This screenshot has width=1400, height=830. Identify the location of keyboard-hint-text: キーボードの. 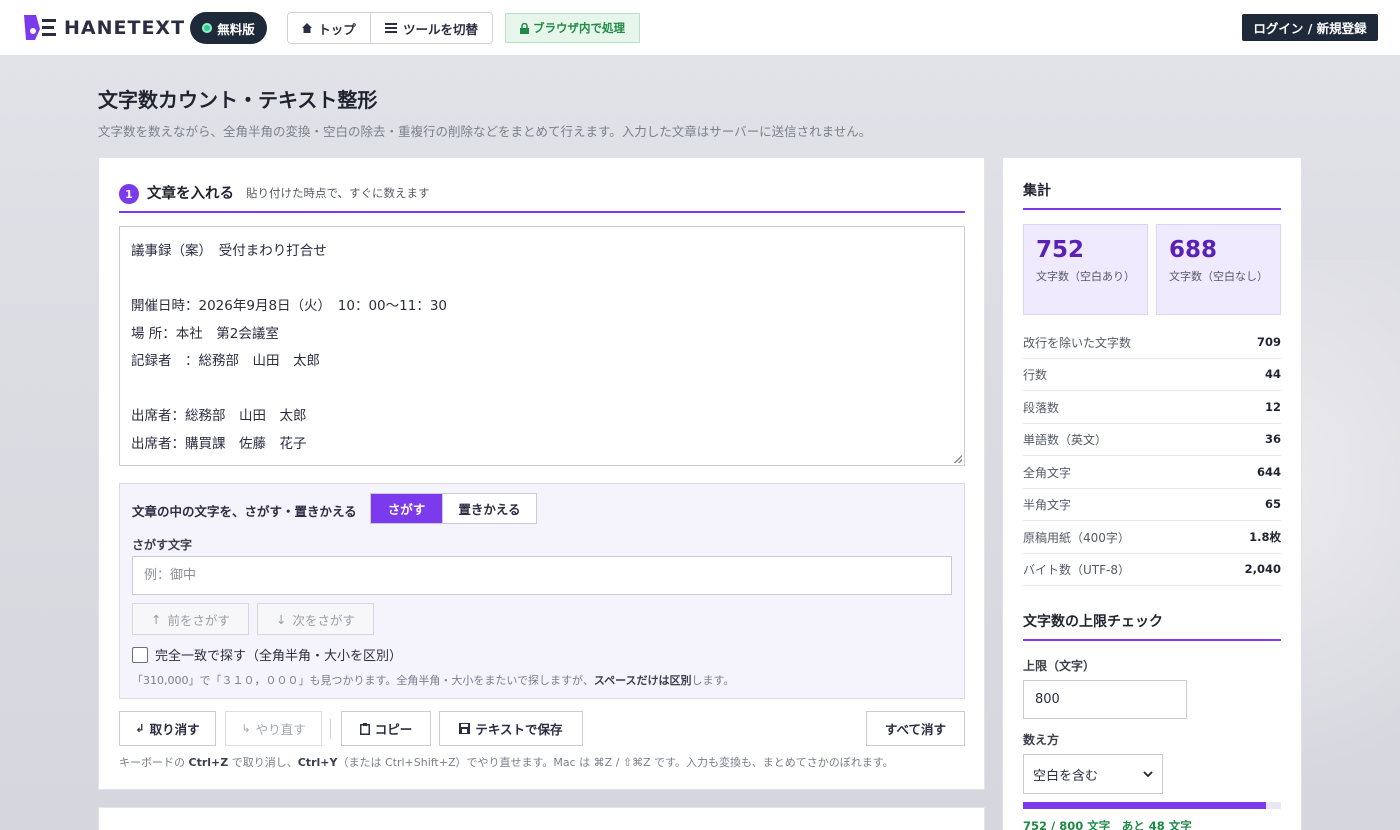
(154, 762).